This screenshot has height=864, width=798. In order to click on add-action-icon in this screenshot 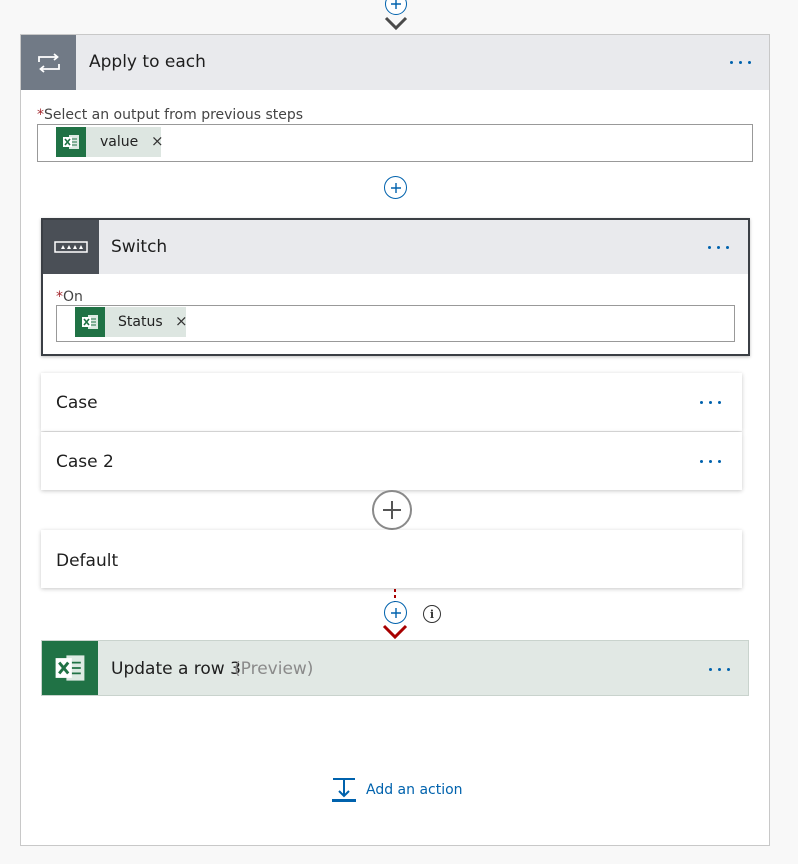, I will do `click(344, 790)`.